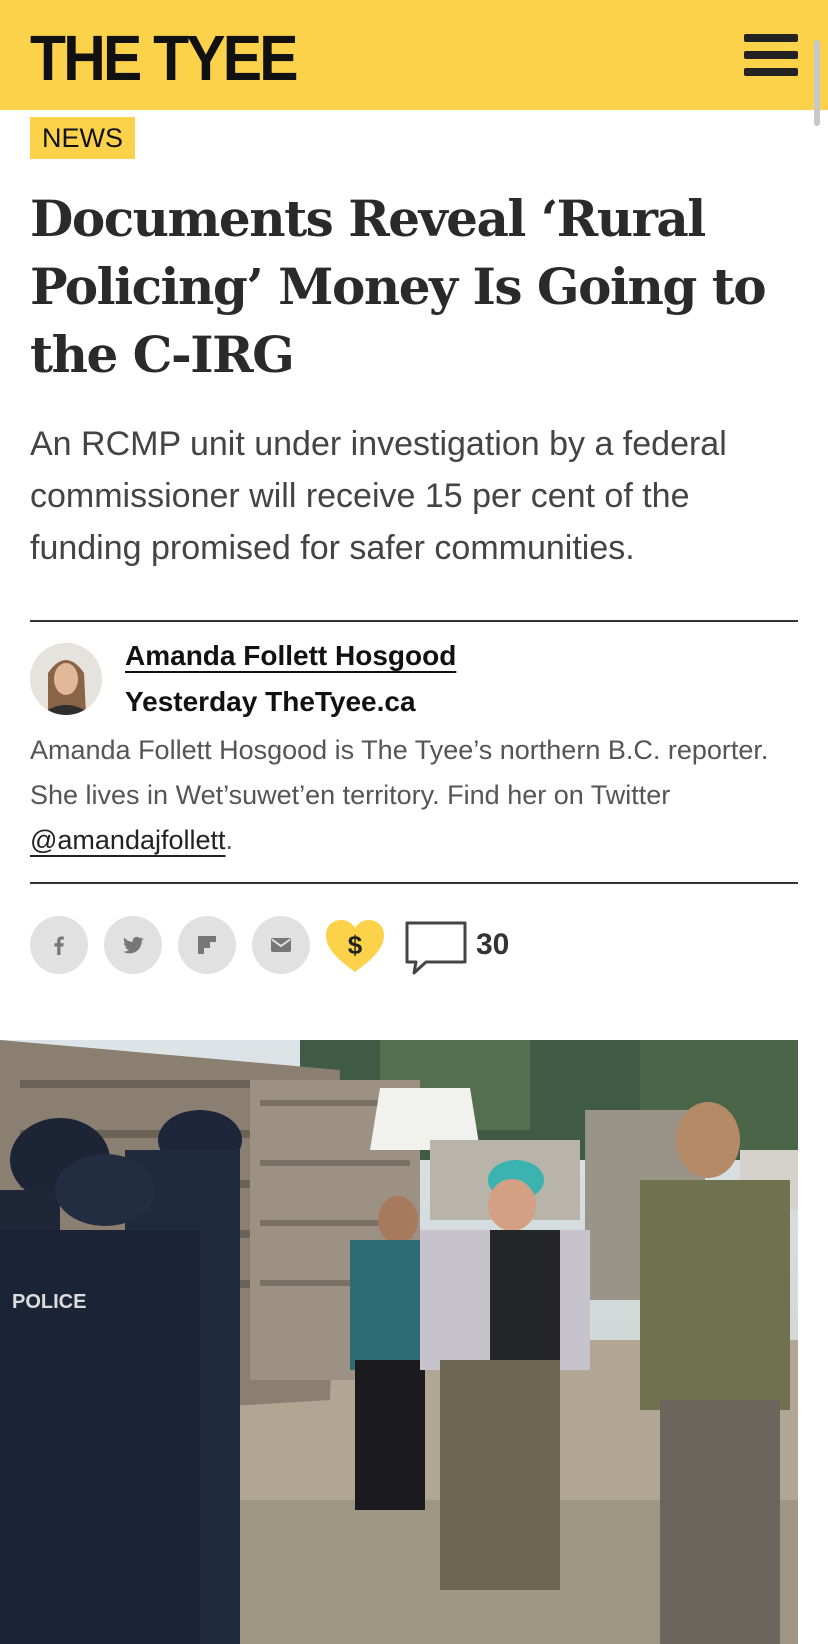 This screenshot has height=1644, width=828. Describe the element at coordinates (66, 679) in the screenshot. I see `author-avatar` at that location.